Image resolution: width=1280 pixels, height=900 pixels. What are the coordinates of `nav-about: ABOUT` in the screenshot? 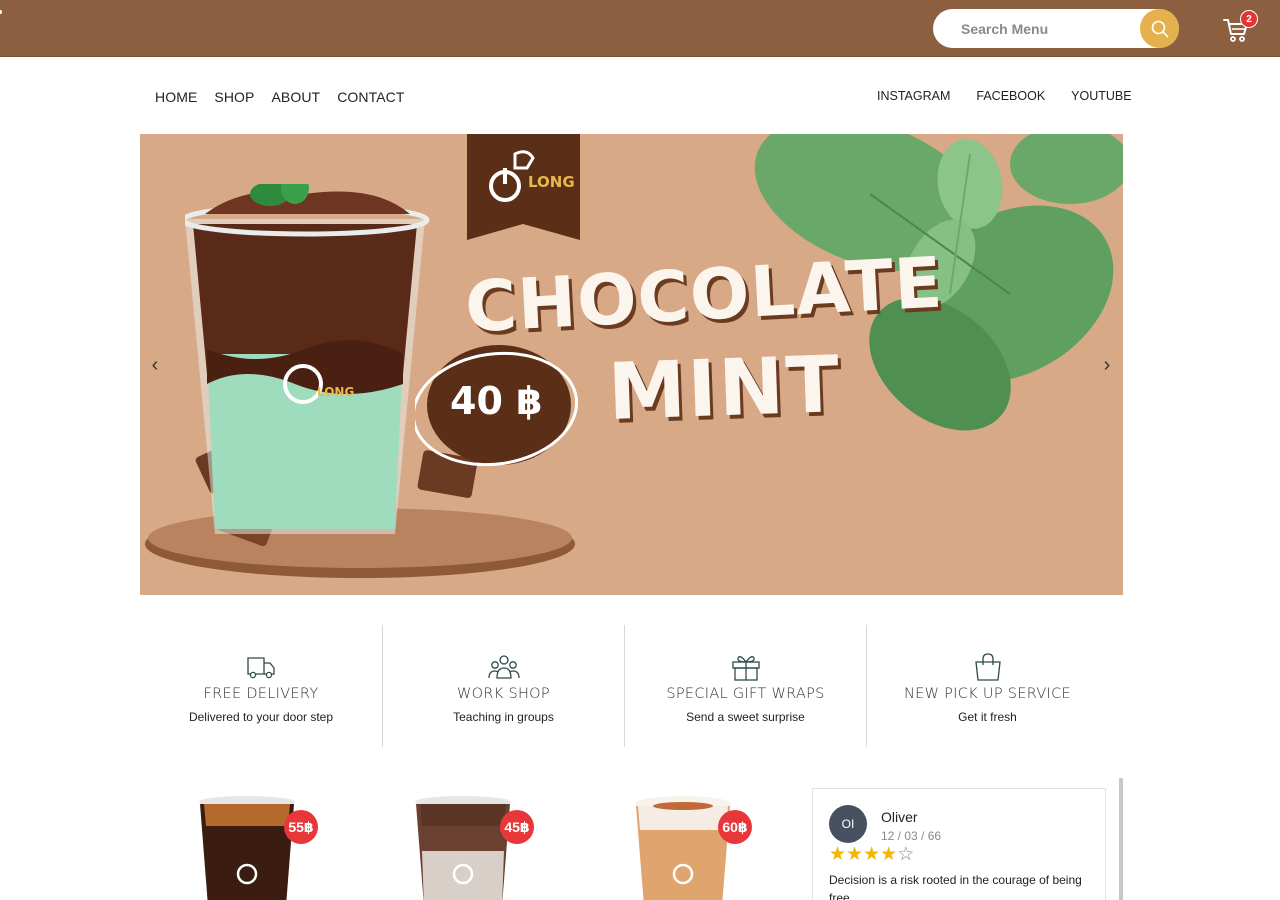 It's located at (295, 97).